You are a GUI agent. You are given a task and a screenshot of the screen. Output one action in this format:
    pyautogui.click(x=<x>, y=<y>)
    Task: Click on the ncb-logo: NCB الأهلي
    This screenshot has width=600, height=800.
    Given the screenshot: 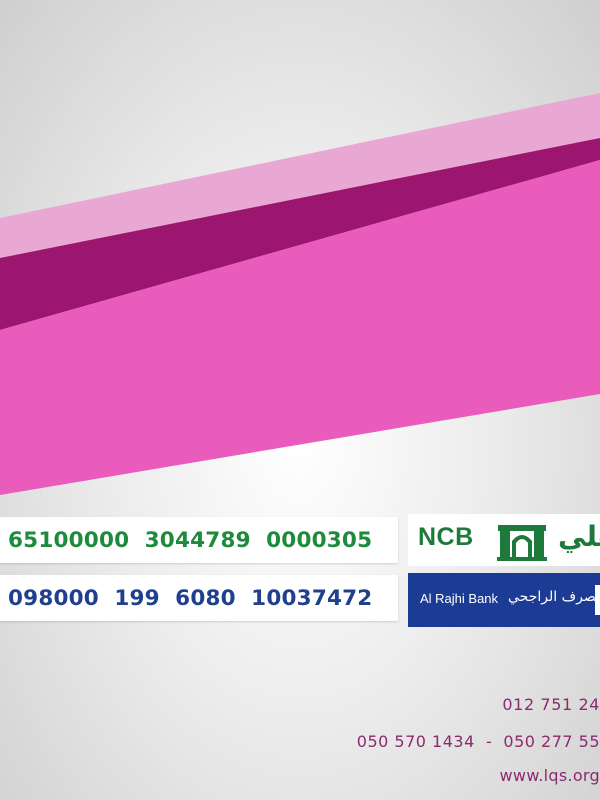 What is the action you would take?
    pyautogui.click(x=504, y=540)
    